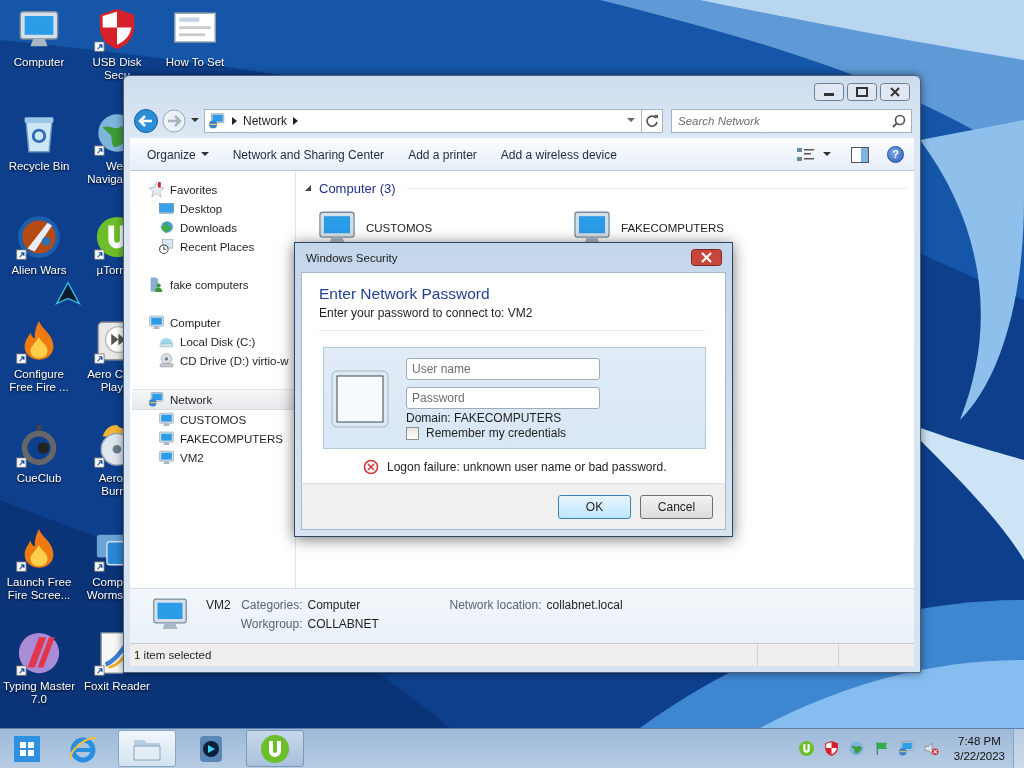 Image resolution: width=1024 pixels, height=768 pixels. Describe the element at coordinates (672, 228) in the screenshot. I see `item-label: FAKECOMPUTERS` at that location.